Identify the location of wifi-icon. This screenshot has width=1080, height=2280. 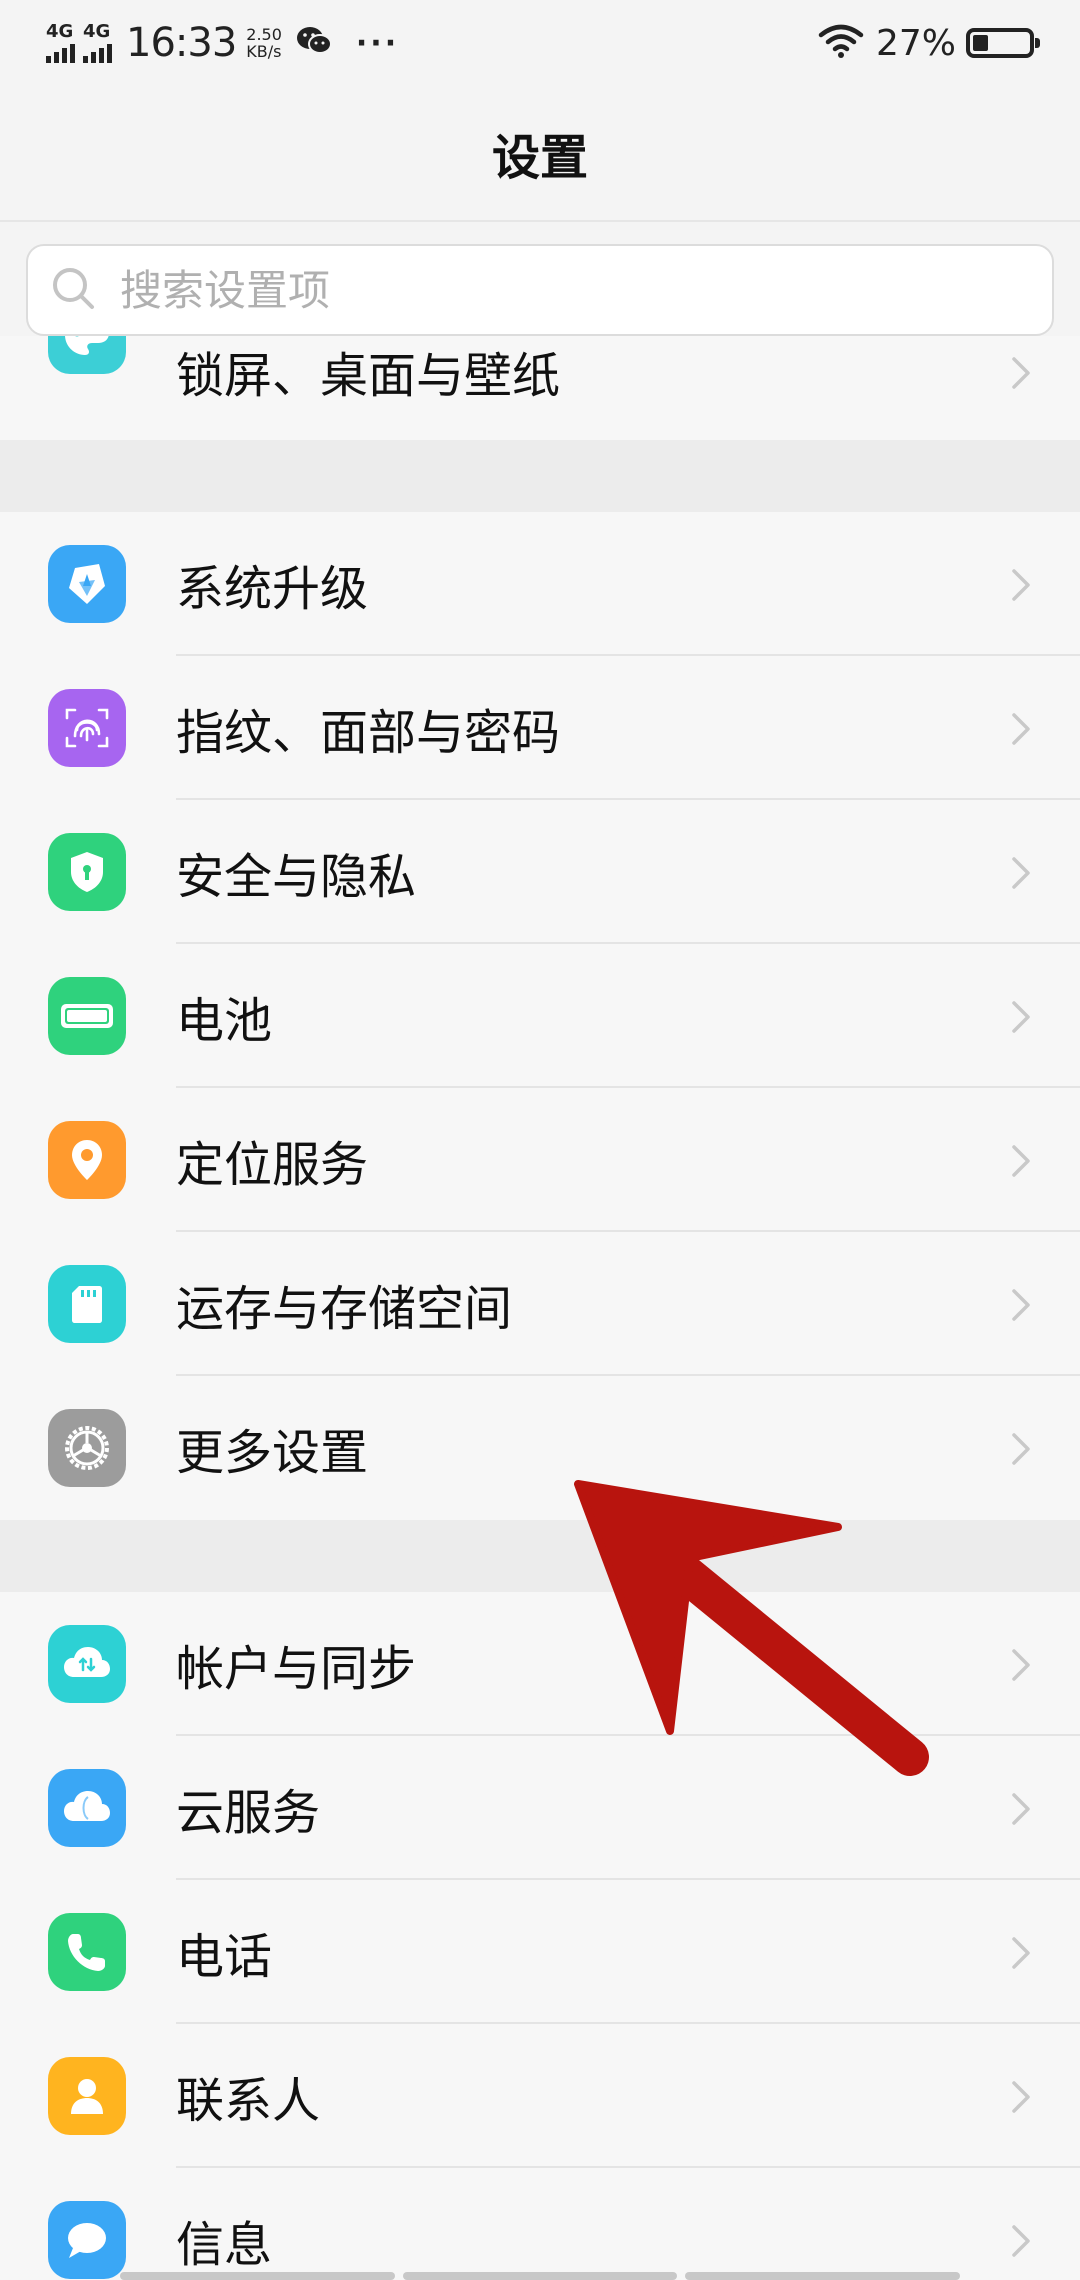
(841, 43).